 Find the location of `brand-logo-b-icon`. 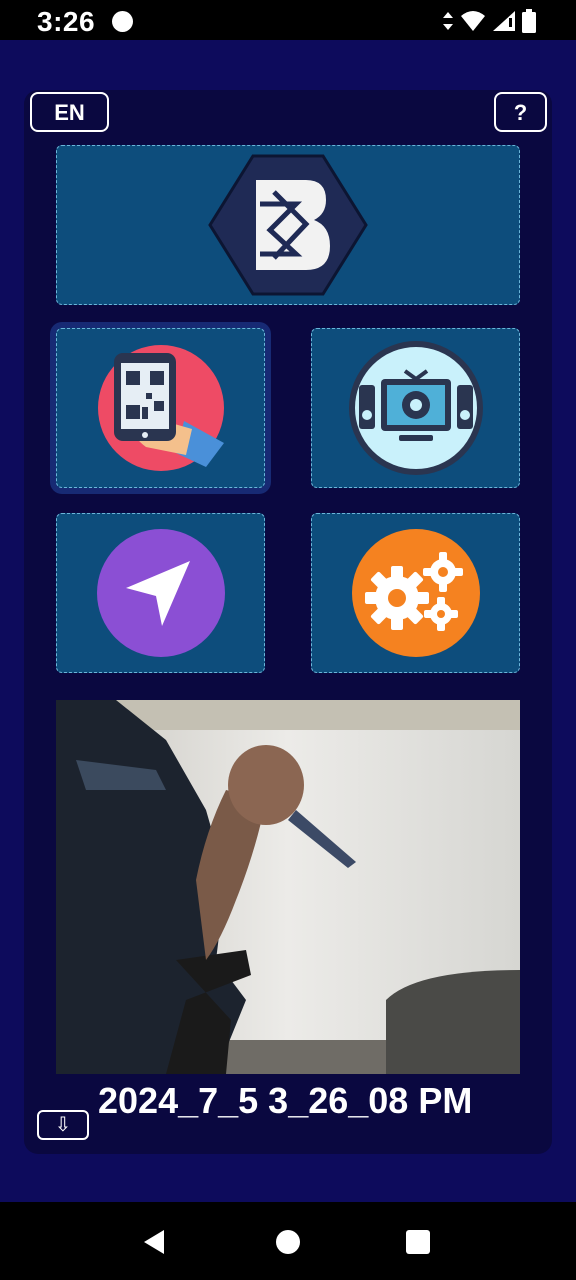

brand-logo-b-icon is located at coordinates (288, 225).